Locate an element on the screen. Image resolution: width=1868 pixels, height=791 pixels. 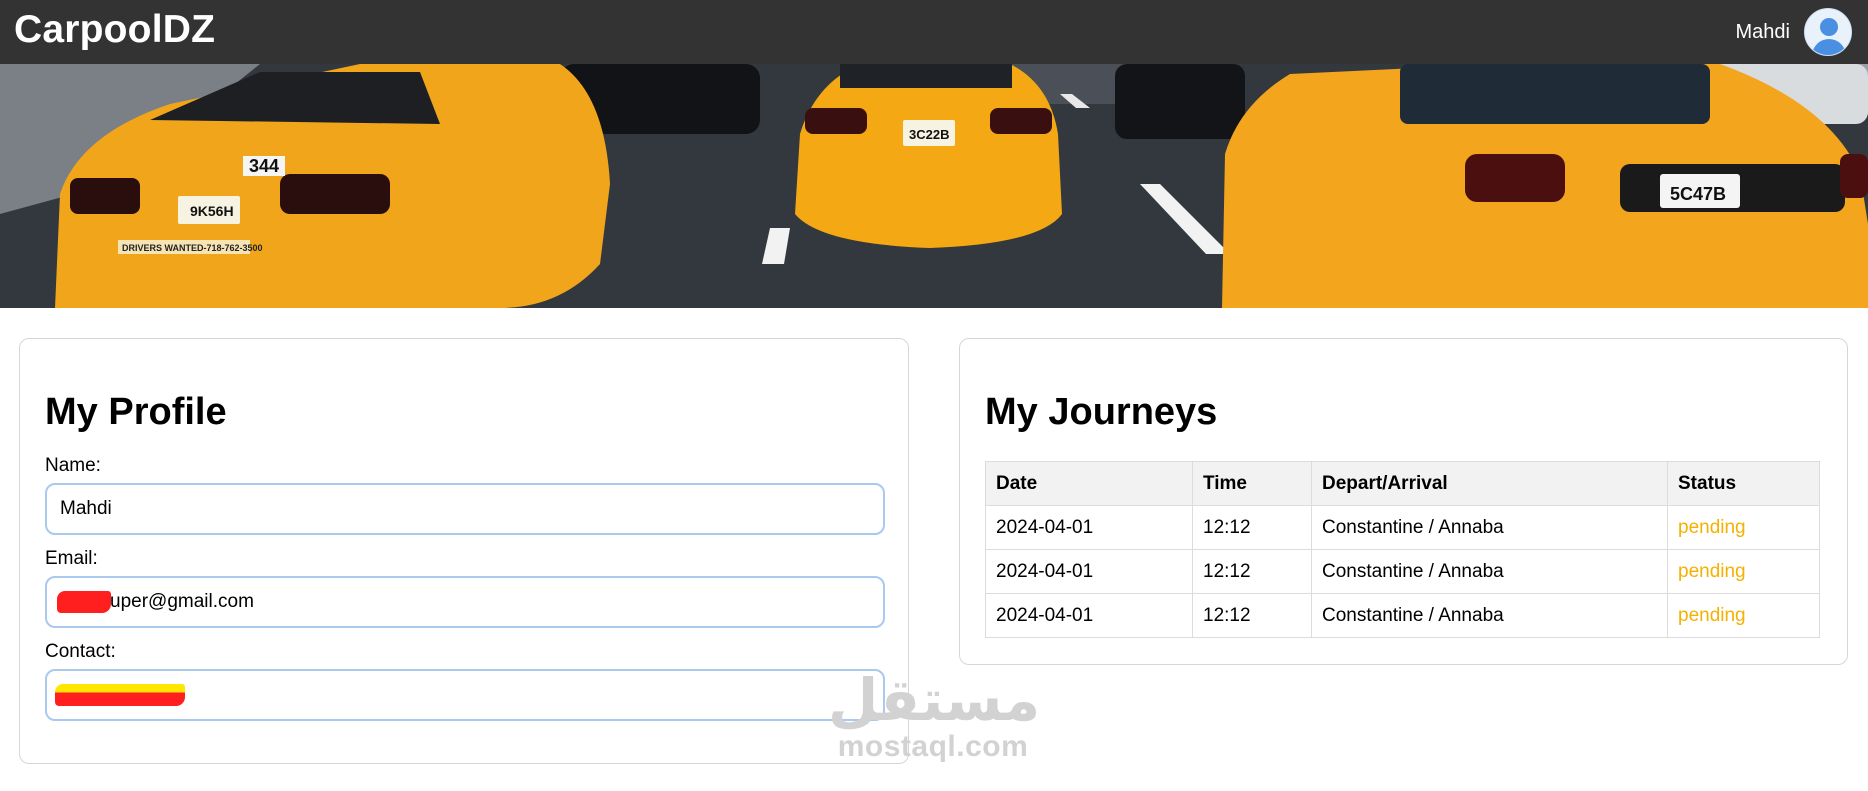
plate-text-1: 344 is located at coordinates (264, 166).